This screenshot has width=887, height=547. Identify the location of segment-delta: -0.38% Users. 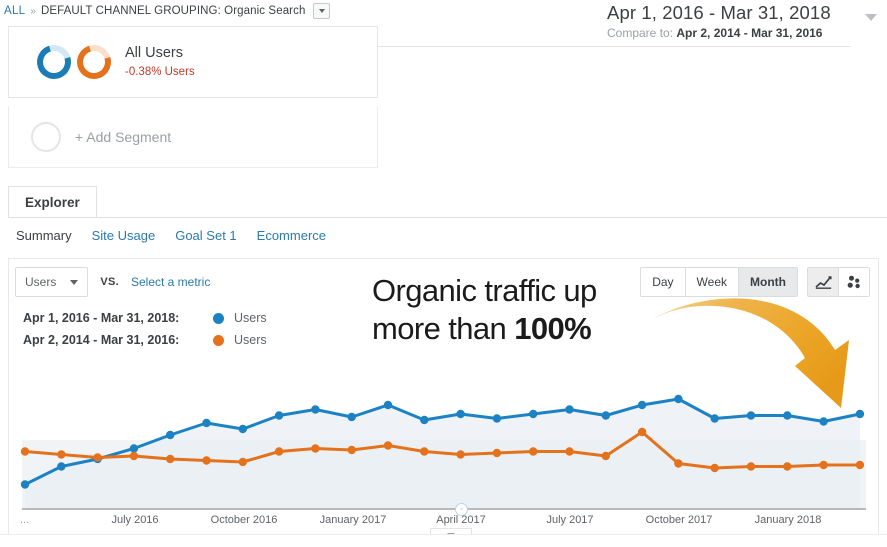
(160, 72).